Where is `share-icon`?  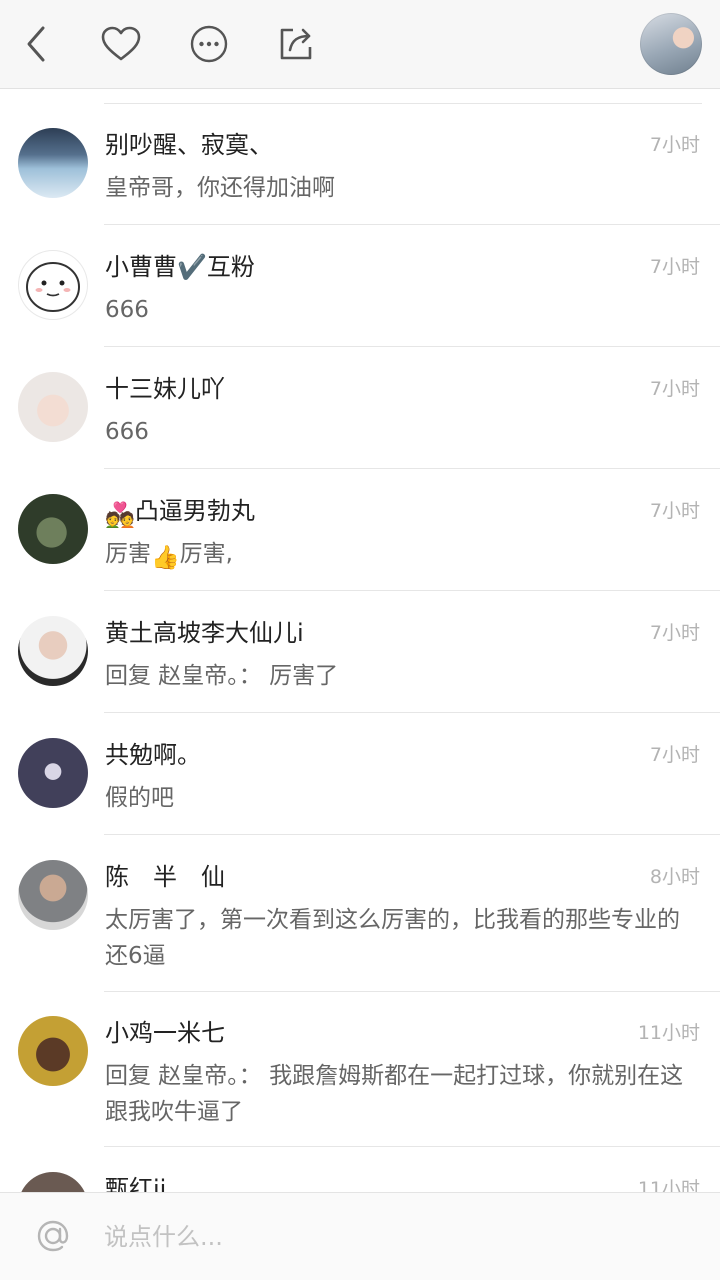
share-icon is located at coordinates (296, 44).